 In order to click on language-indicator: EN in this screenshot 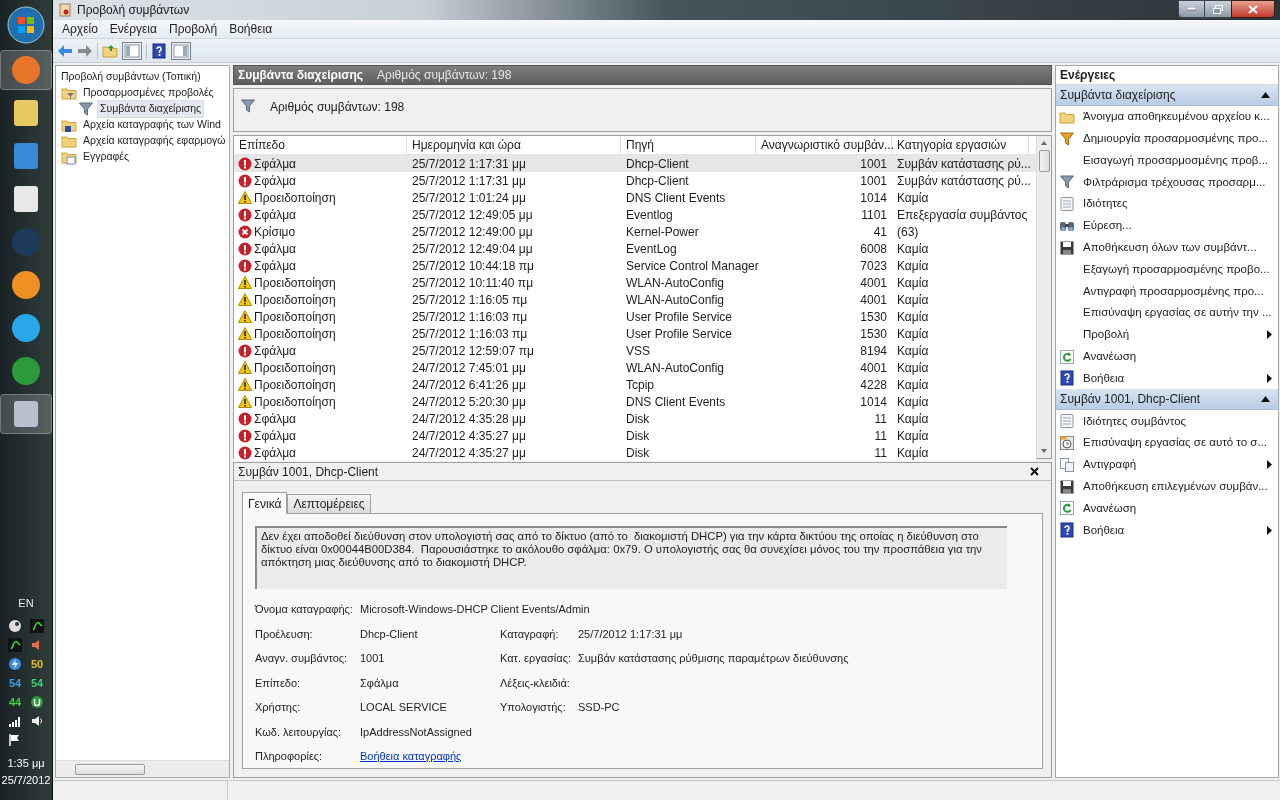, I will do `click(26, 602)`.